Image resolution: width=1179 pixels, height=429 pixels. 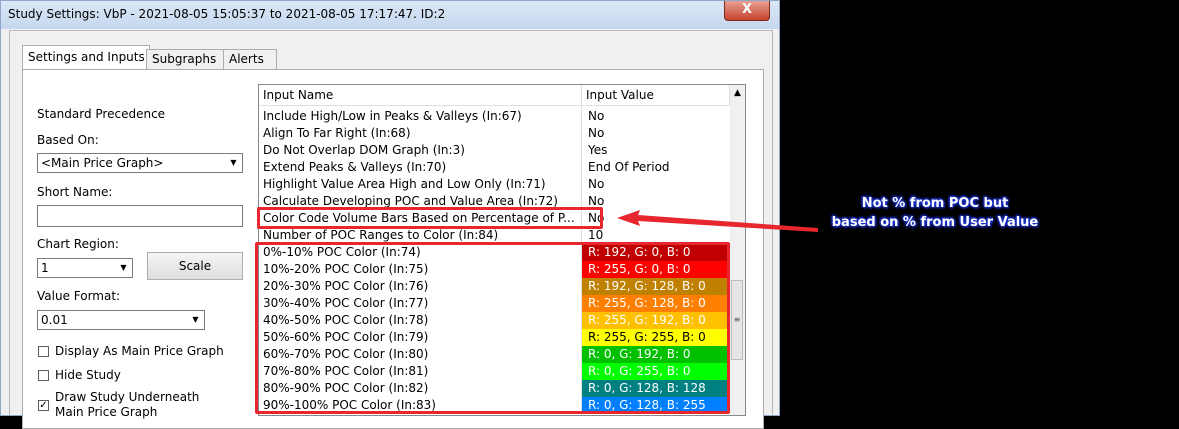 What do you see at coordinates (85, 268) in the screenshot?
I see `chart-region-dropdown: 1 ▼` at bounding box center [85, 268].